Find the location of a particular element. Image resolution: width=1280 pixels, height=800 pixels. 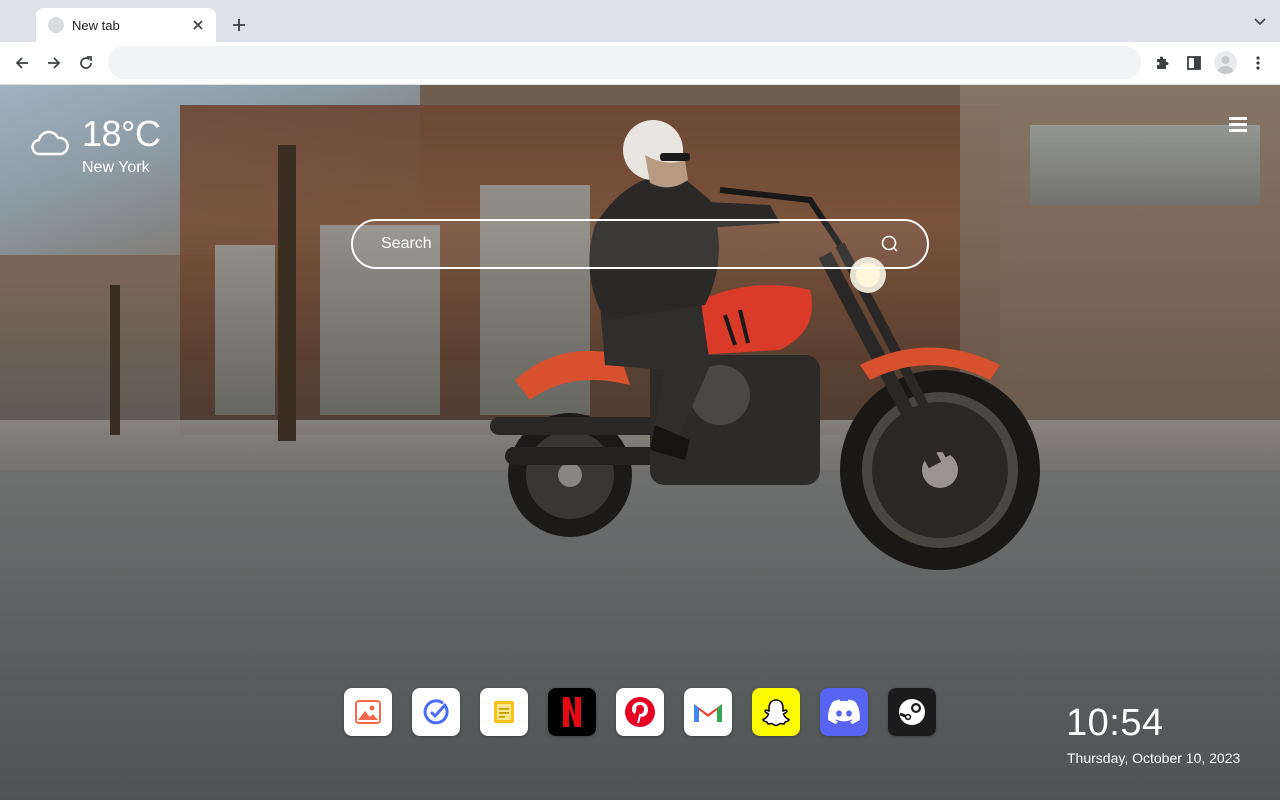

side-panel-icon is located at coordinates (1194, 63).